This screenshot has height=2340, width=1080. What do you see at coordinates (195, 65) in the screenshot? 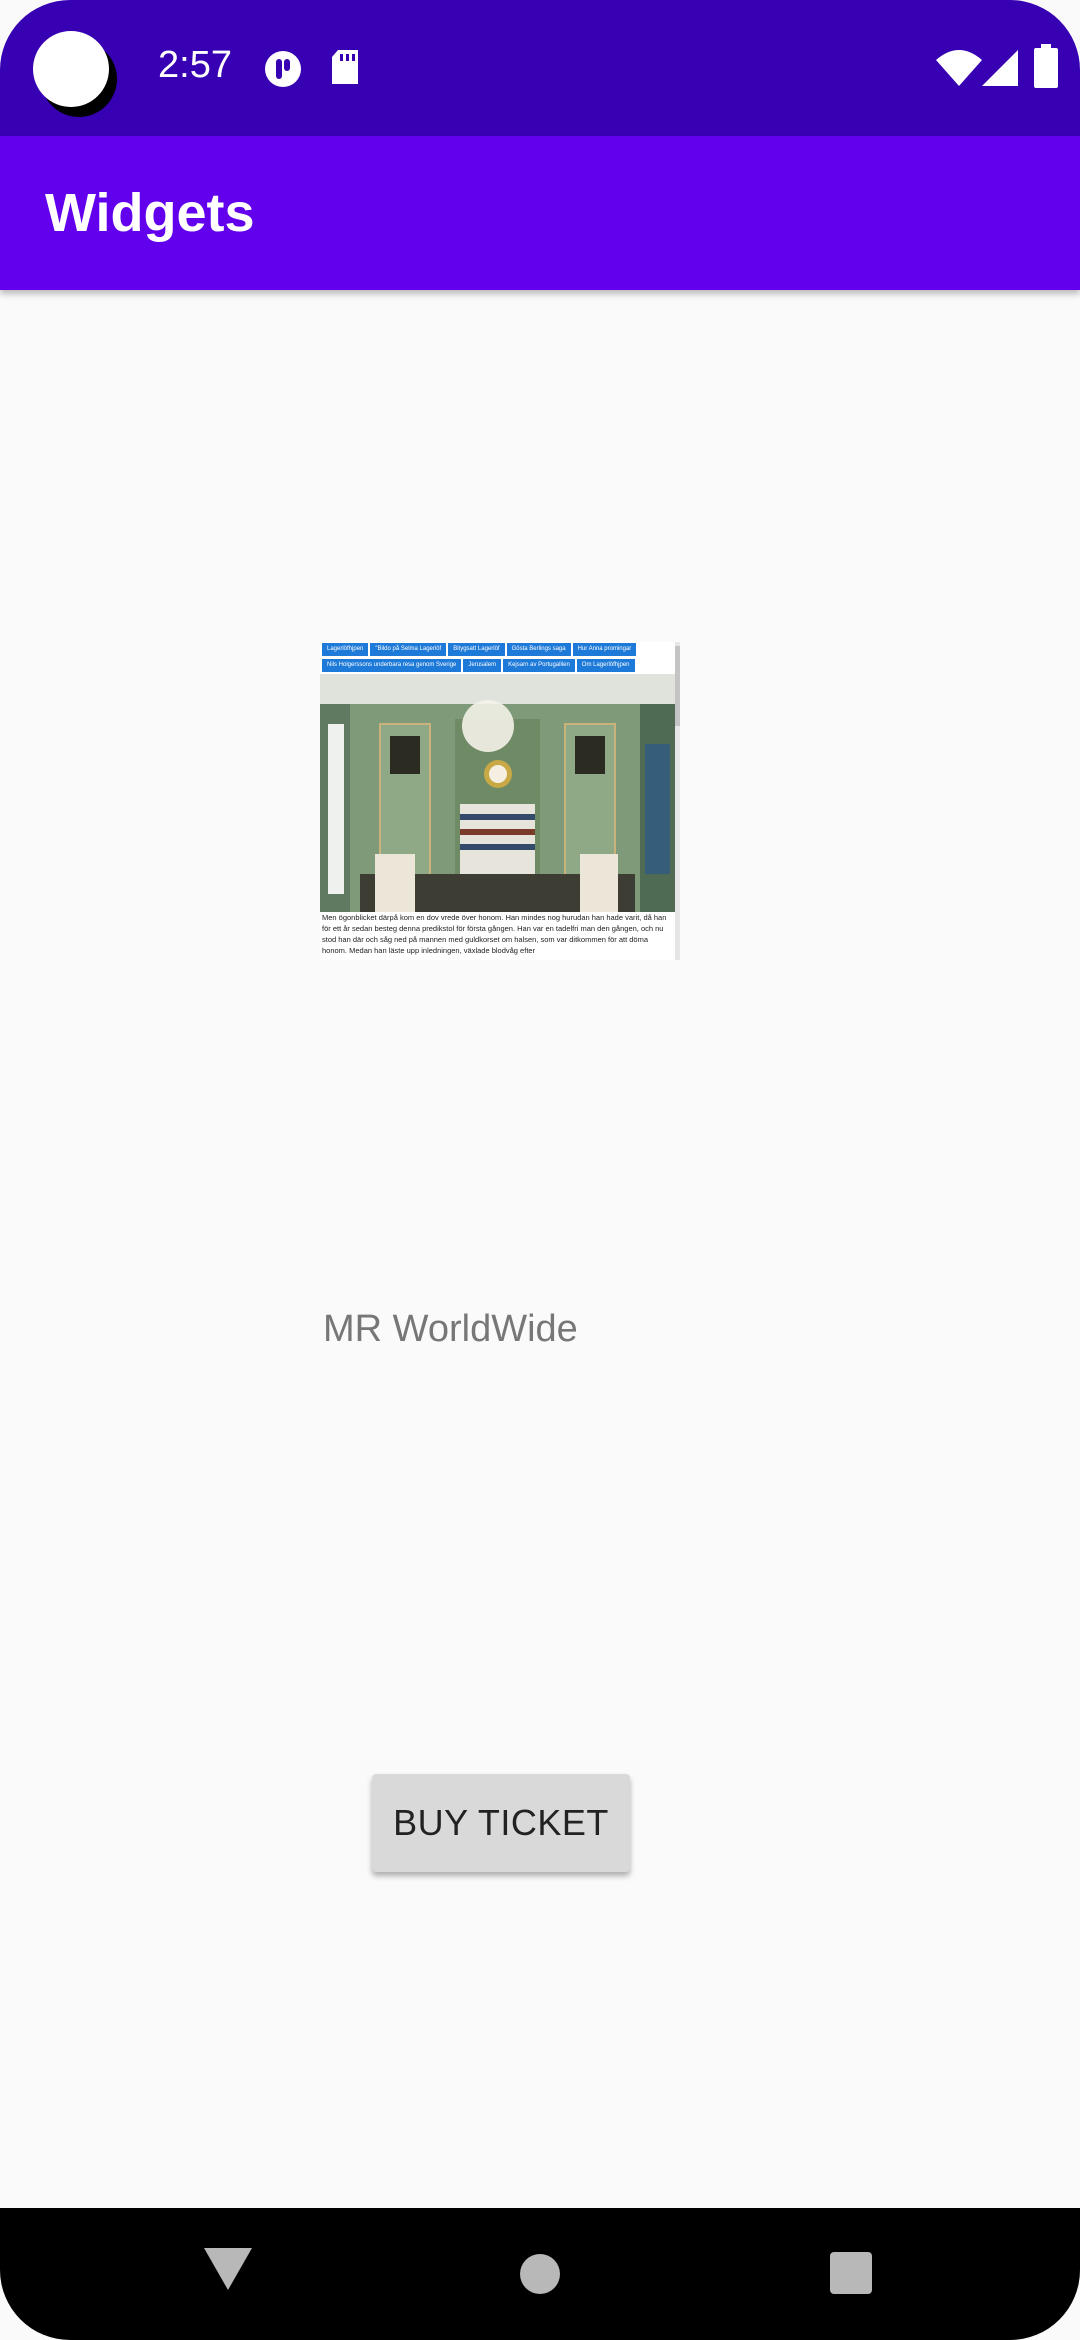
I see `status-time: 2:57` at bounding box center [195, 65].